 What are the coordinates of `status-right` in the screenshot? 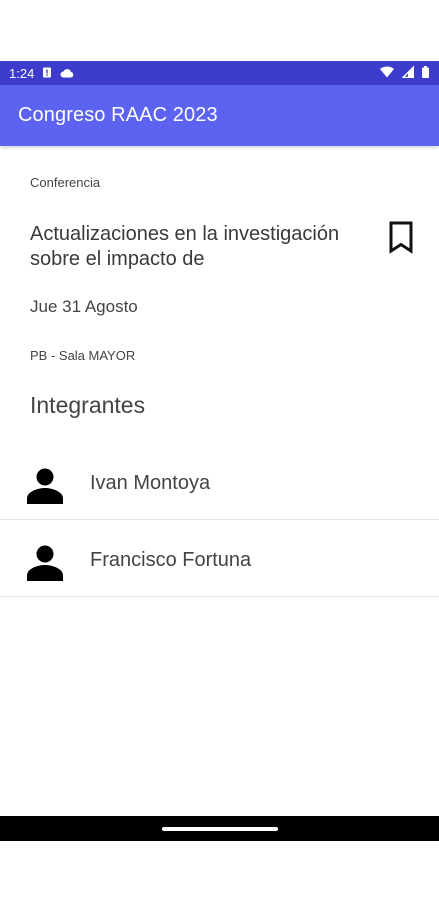 It's located at (404, 72).